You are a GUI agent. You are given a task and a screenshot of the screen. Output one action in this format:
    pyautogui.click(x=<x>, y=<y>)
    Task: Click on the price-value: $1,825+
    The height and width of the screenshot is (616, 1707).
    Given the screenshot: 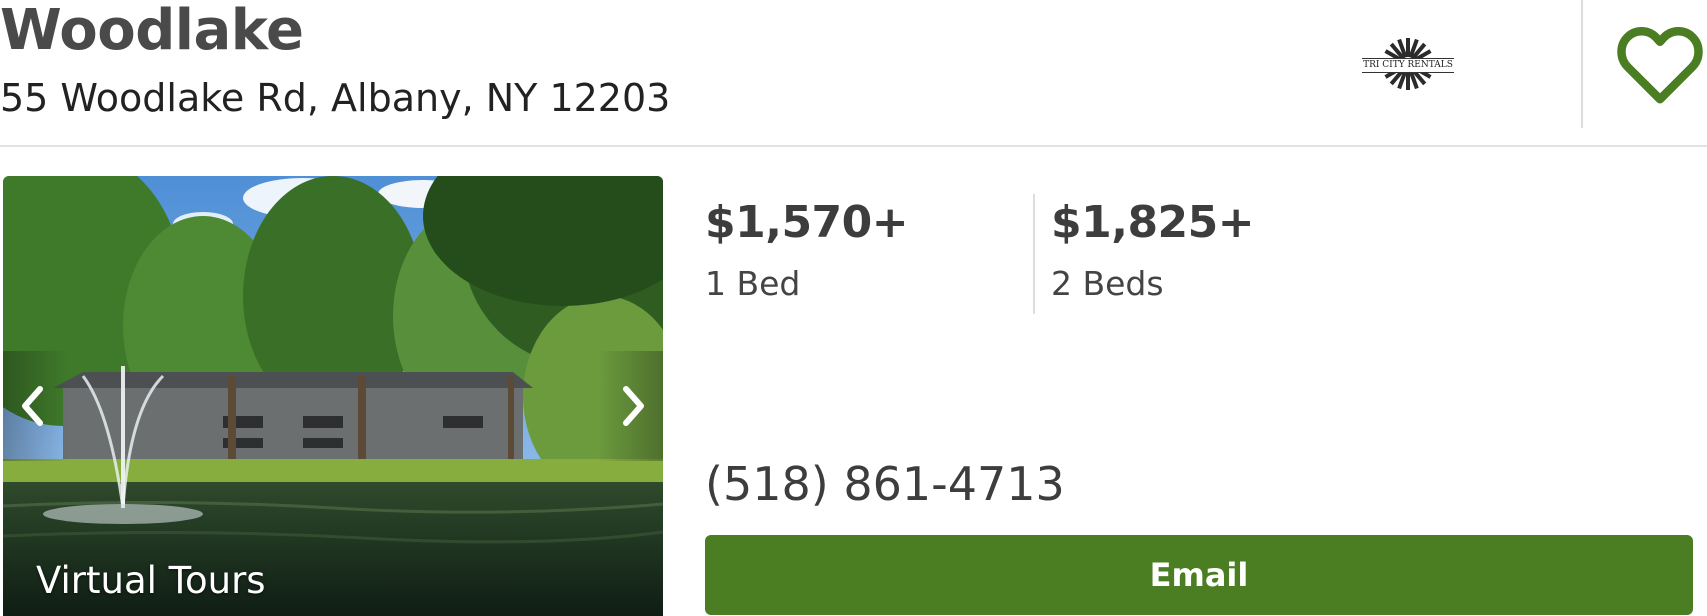 What is the action you would take?
    pyautogui.click(x=1153, y=222)
    